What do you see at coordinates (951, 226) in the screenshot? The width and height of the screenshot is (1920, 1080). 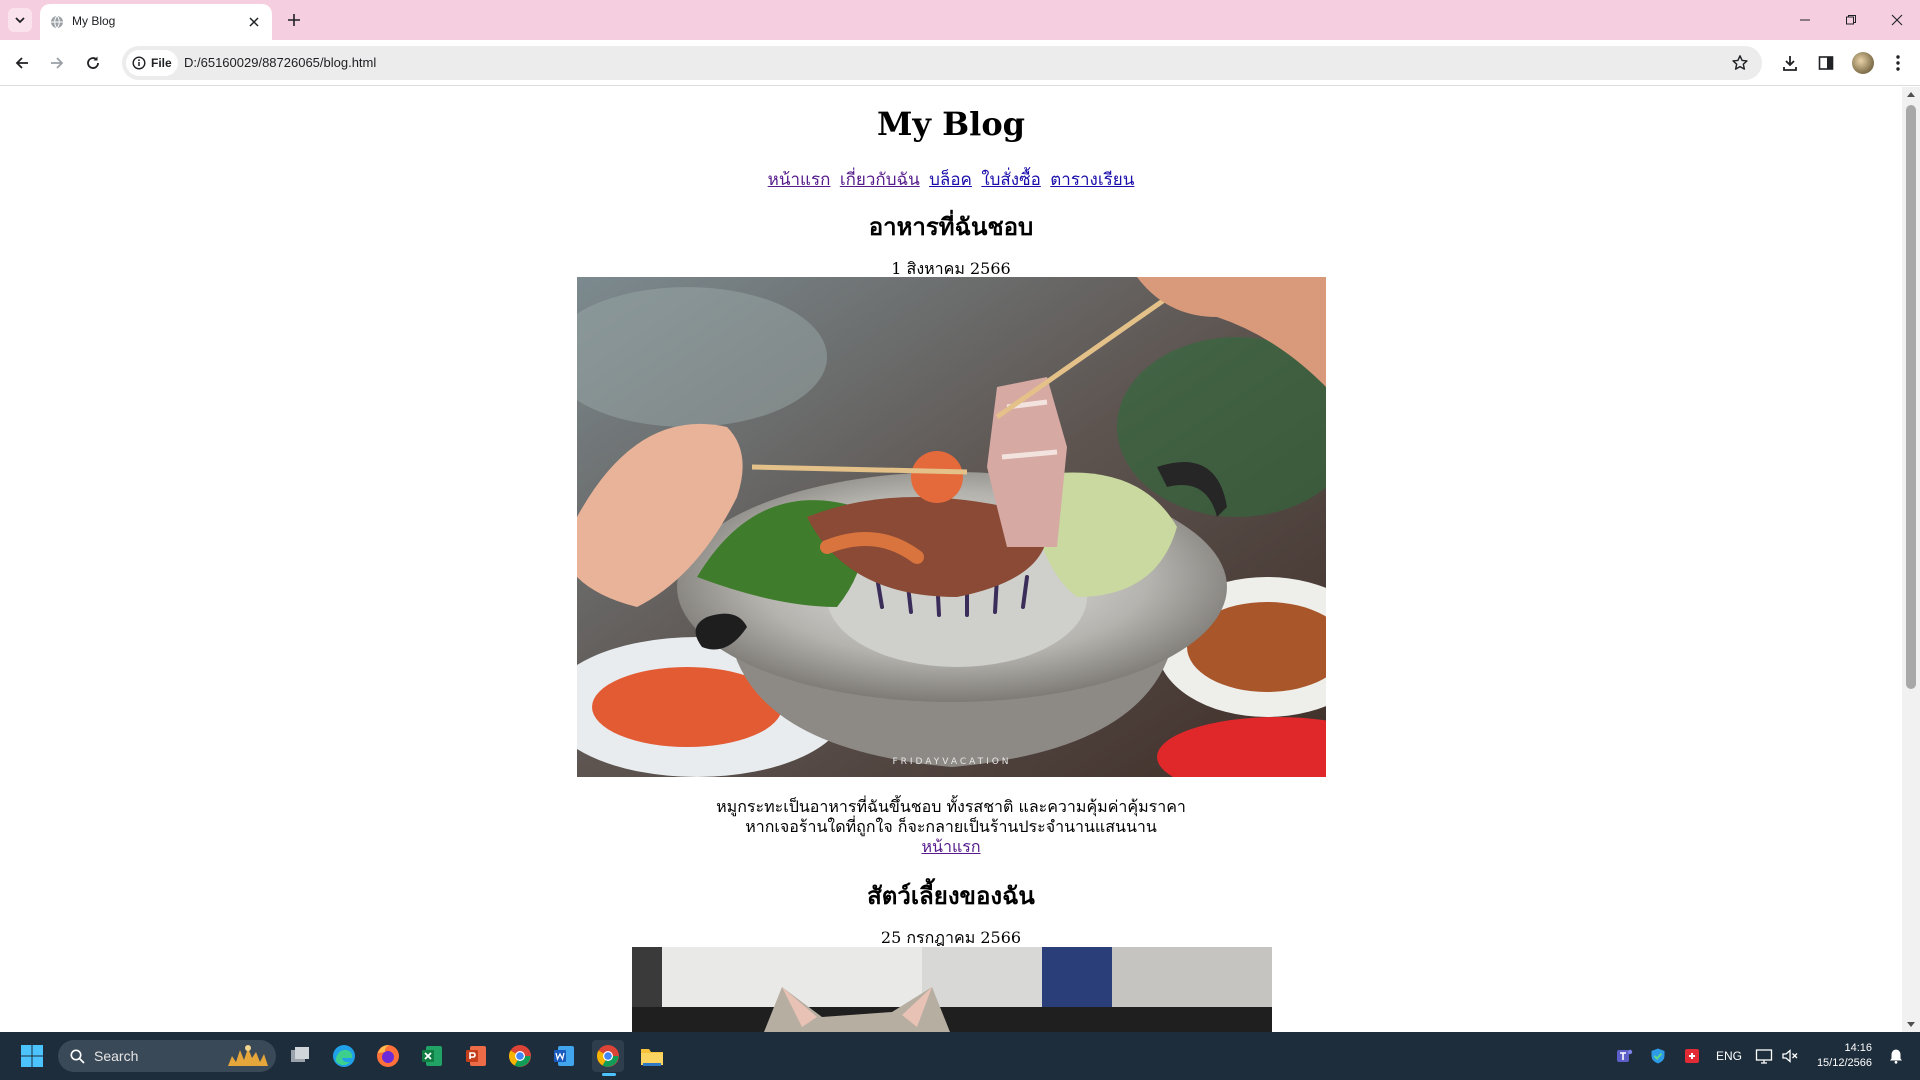 I see `post-title: อาหารที่ฉันชอบ` at bounding box center [951, 226].